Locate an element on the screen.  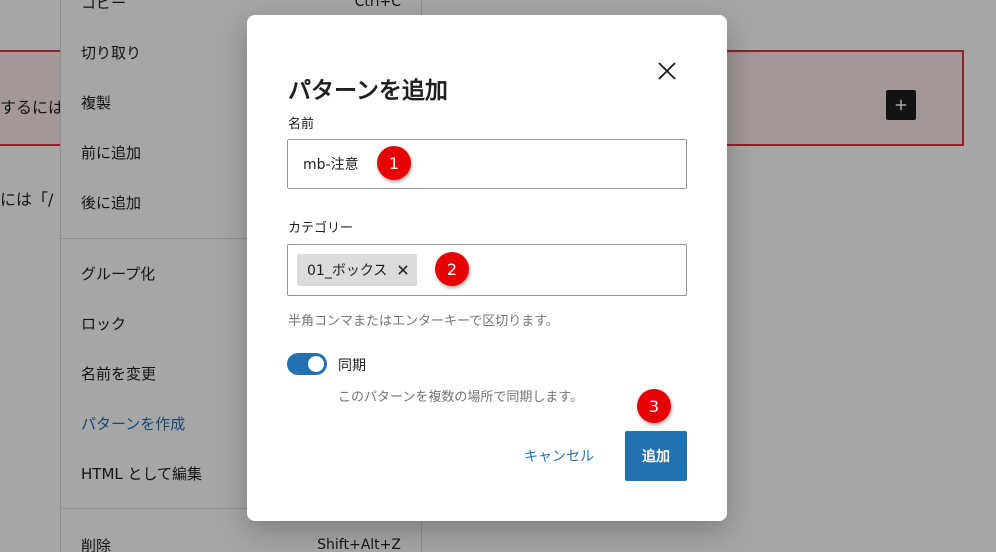
sync-label: 同期 is located at coordinates (352, 366).